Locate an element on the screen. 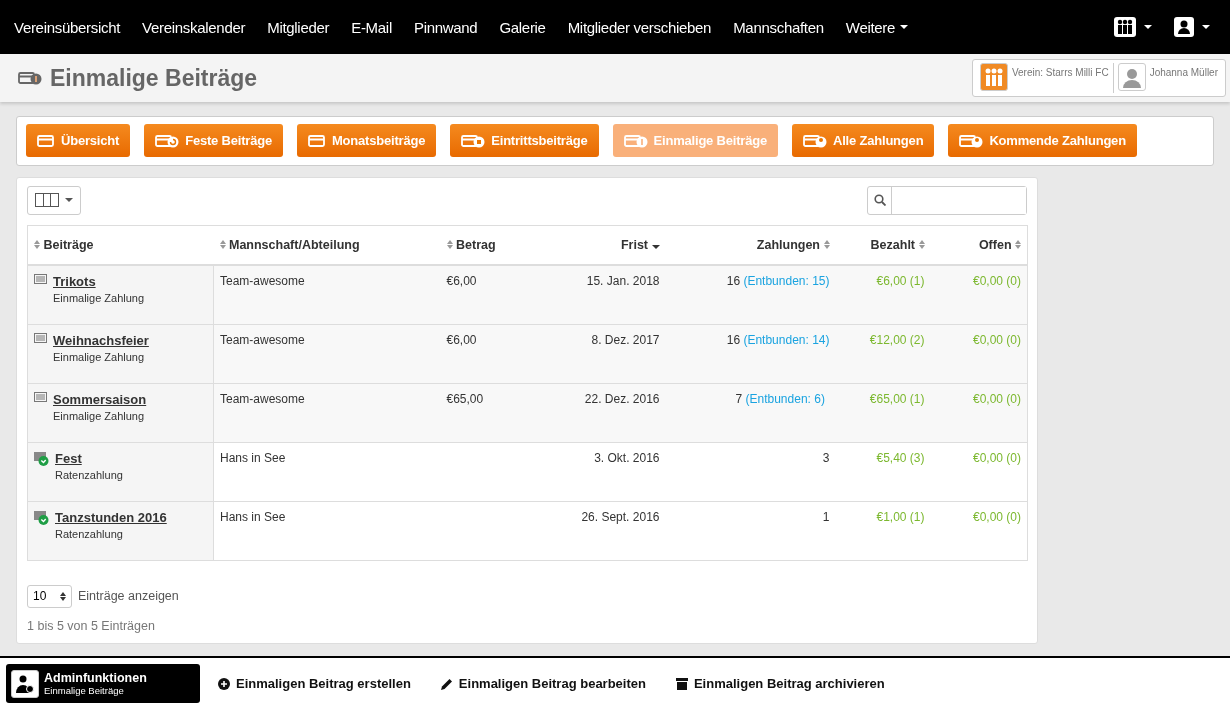 Image resolution: width=1230 pixels, height=709 pixels. admin-title: Adminfunktionen is located at coordinates (95, 678).